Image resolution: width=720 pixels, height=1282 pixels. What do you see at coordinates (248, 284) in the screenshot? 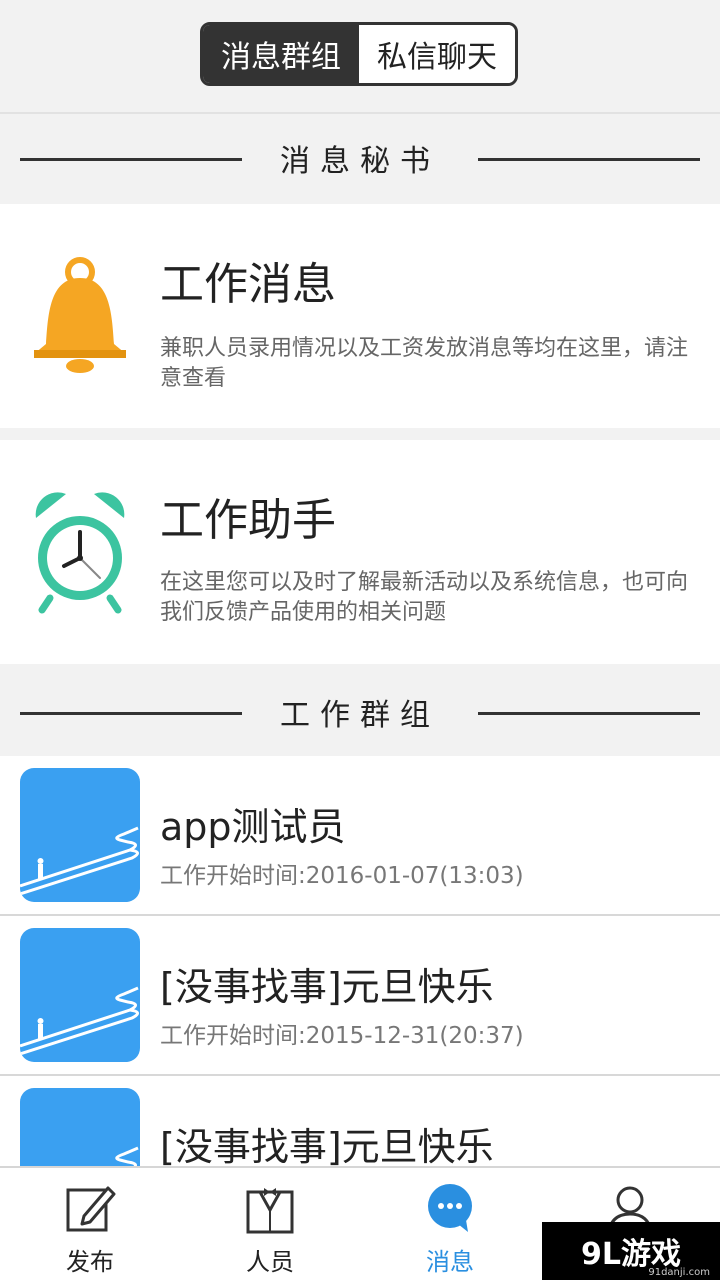
I see `item-title: 工作消息` at bounding box center [248, 284].